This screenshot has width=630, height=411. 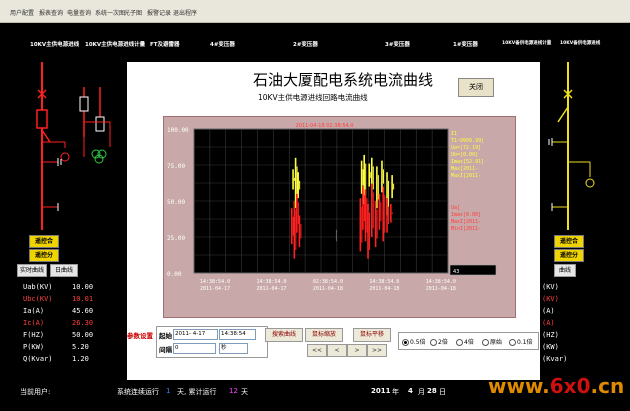 What do you see at coordinates (466, 215) in the screenshot?
I see `legend-entry: Imax[0.00]` at bounding box center [466, 215].